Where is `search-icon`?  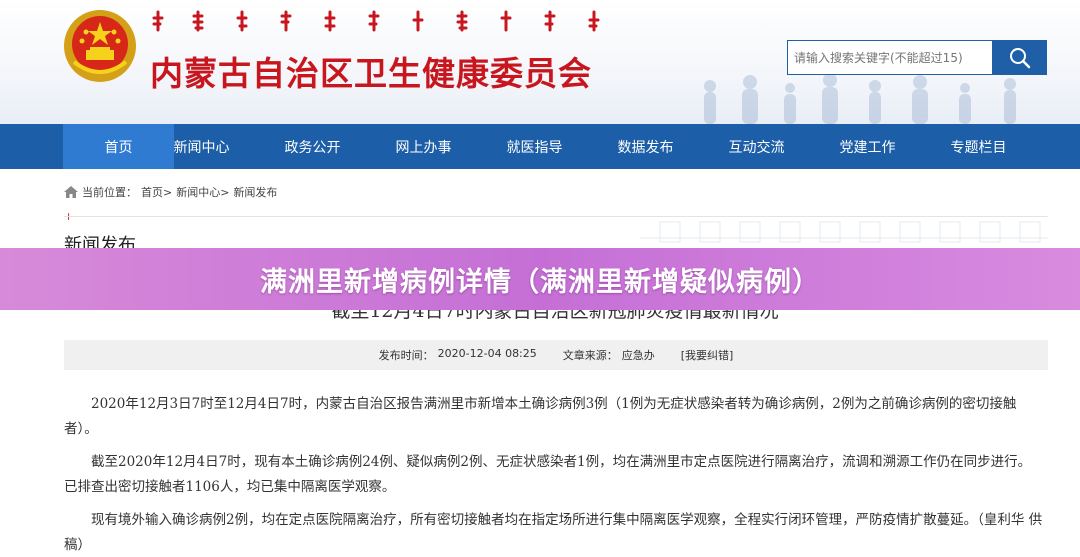 search-icon is located at coordinates (1020, 57).